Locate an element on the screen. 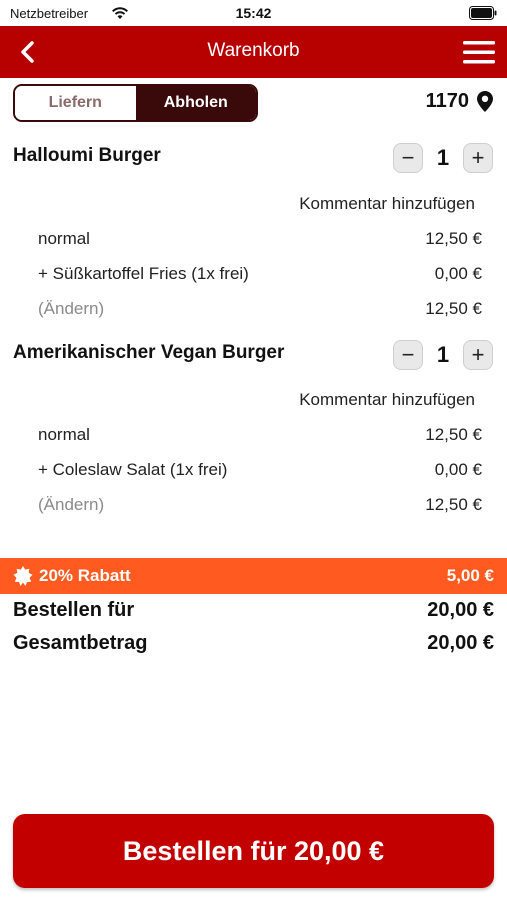  delivery-mode-toggle: Liefern Abholen is located at coordinates (135, 103).